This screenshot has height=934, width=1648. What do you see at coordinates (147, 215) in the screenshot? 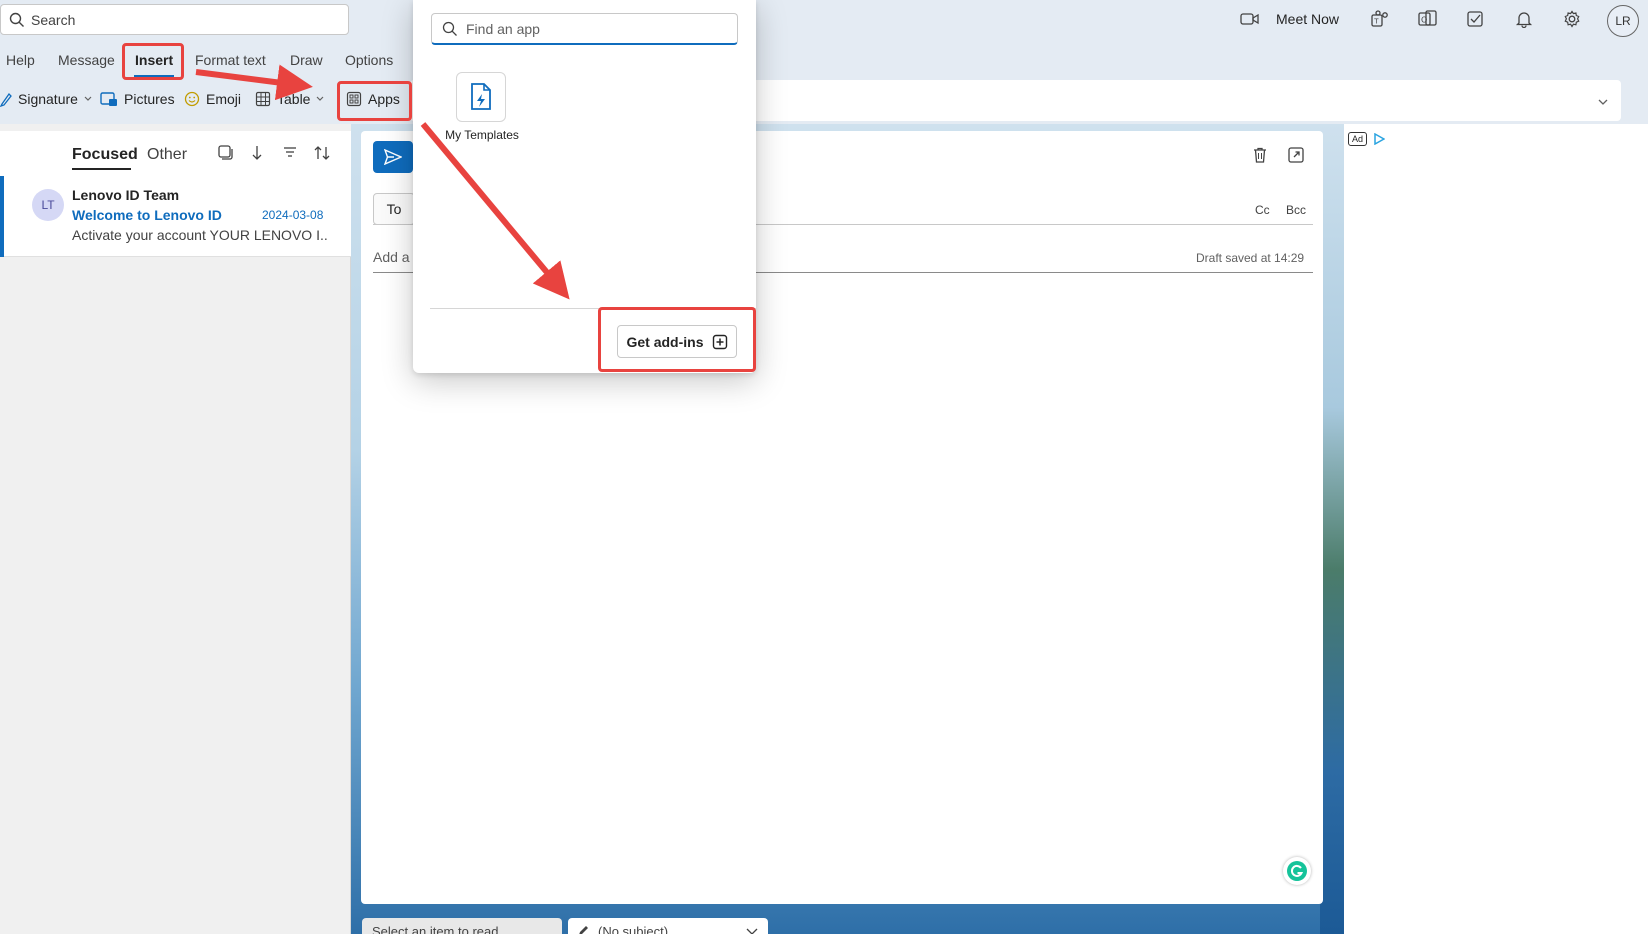
I see `mail-subject: Welcome to Lenovo ID` at bounding box center [147, 215].